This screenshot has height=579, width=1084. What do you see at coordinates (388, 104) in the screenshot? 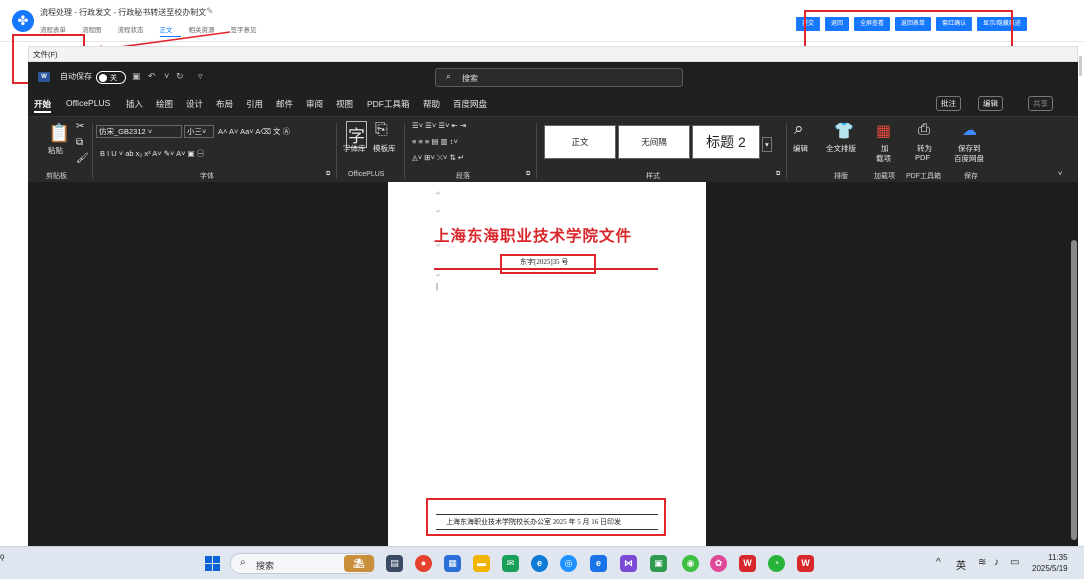
I see `tab-pdf-tools: PDF工具箱` at bounding box center [388, 104].